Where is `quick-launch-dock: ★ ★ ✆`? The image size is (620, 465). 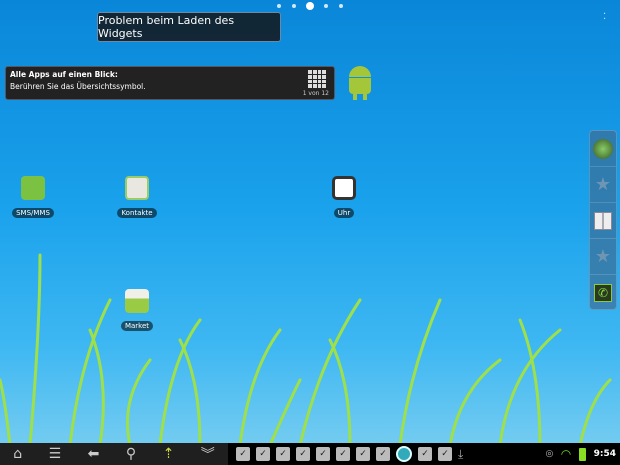 quick-launch-dock: ★ ★ ✆ is located at coordinates (603, 220).